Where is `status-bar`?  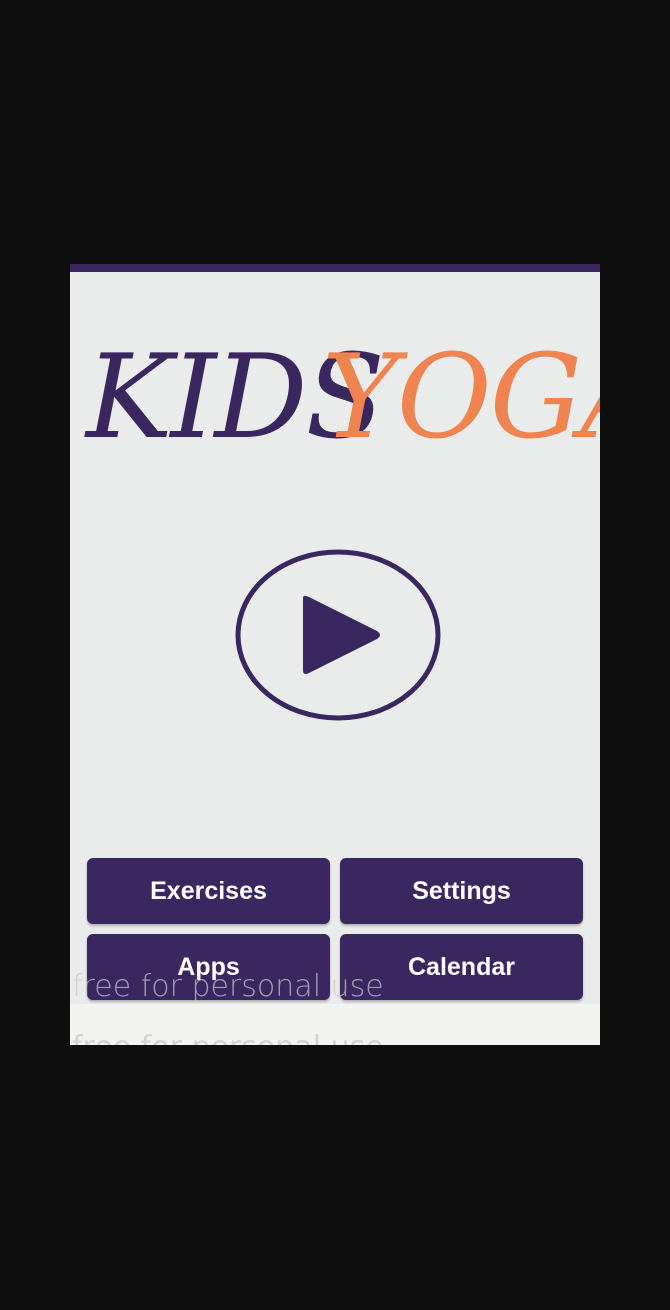 status-bar is located at coordinates (335, 268).